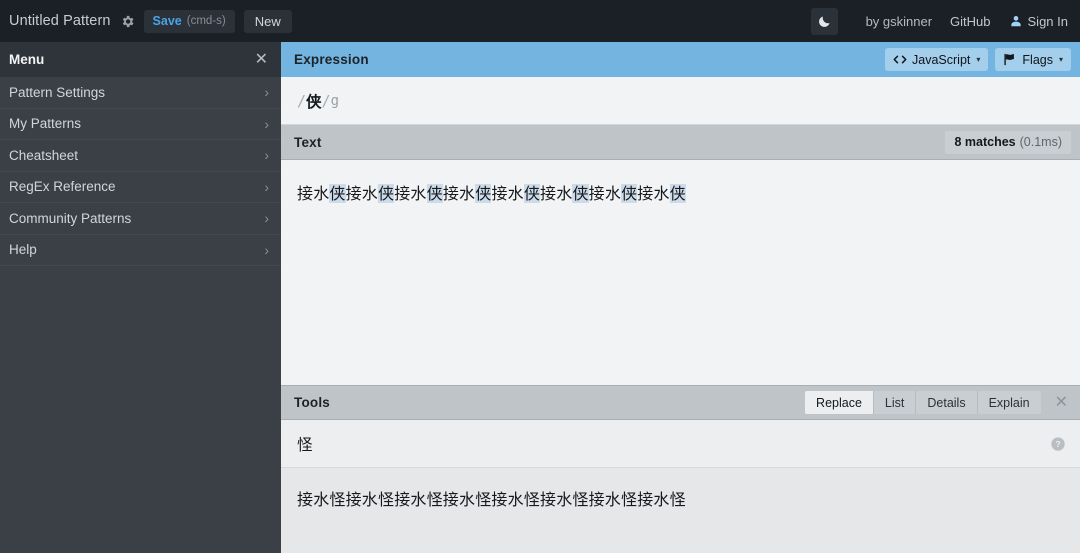 Image resolution: width=1080 pixels, height=553 pixels. Describe the element at coordinates (45, 124) in the screenshot. I see `sidebar-item-label: My Patterns` at that location.